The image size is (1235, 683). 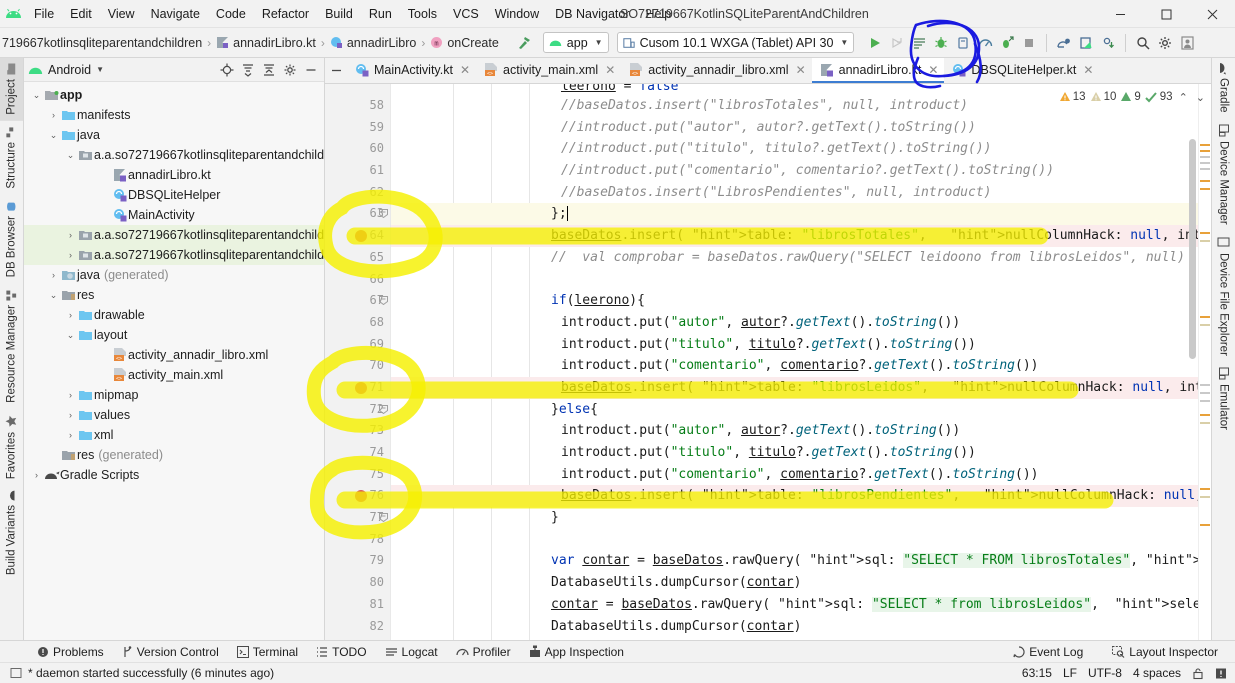 I want to click on gutter-line-63: 63, so click(x=366, y=214).